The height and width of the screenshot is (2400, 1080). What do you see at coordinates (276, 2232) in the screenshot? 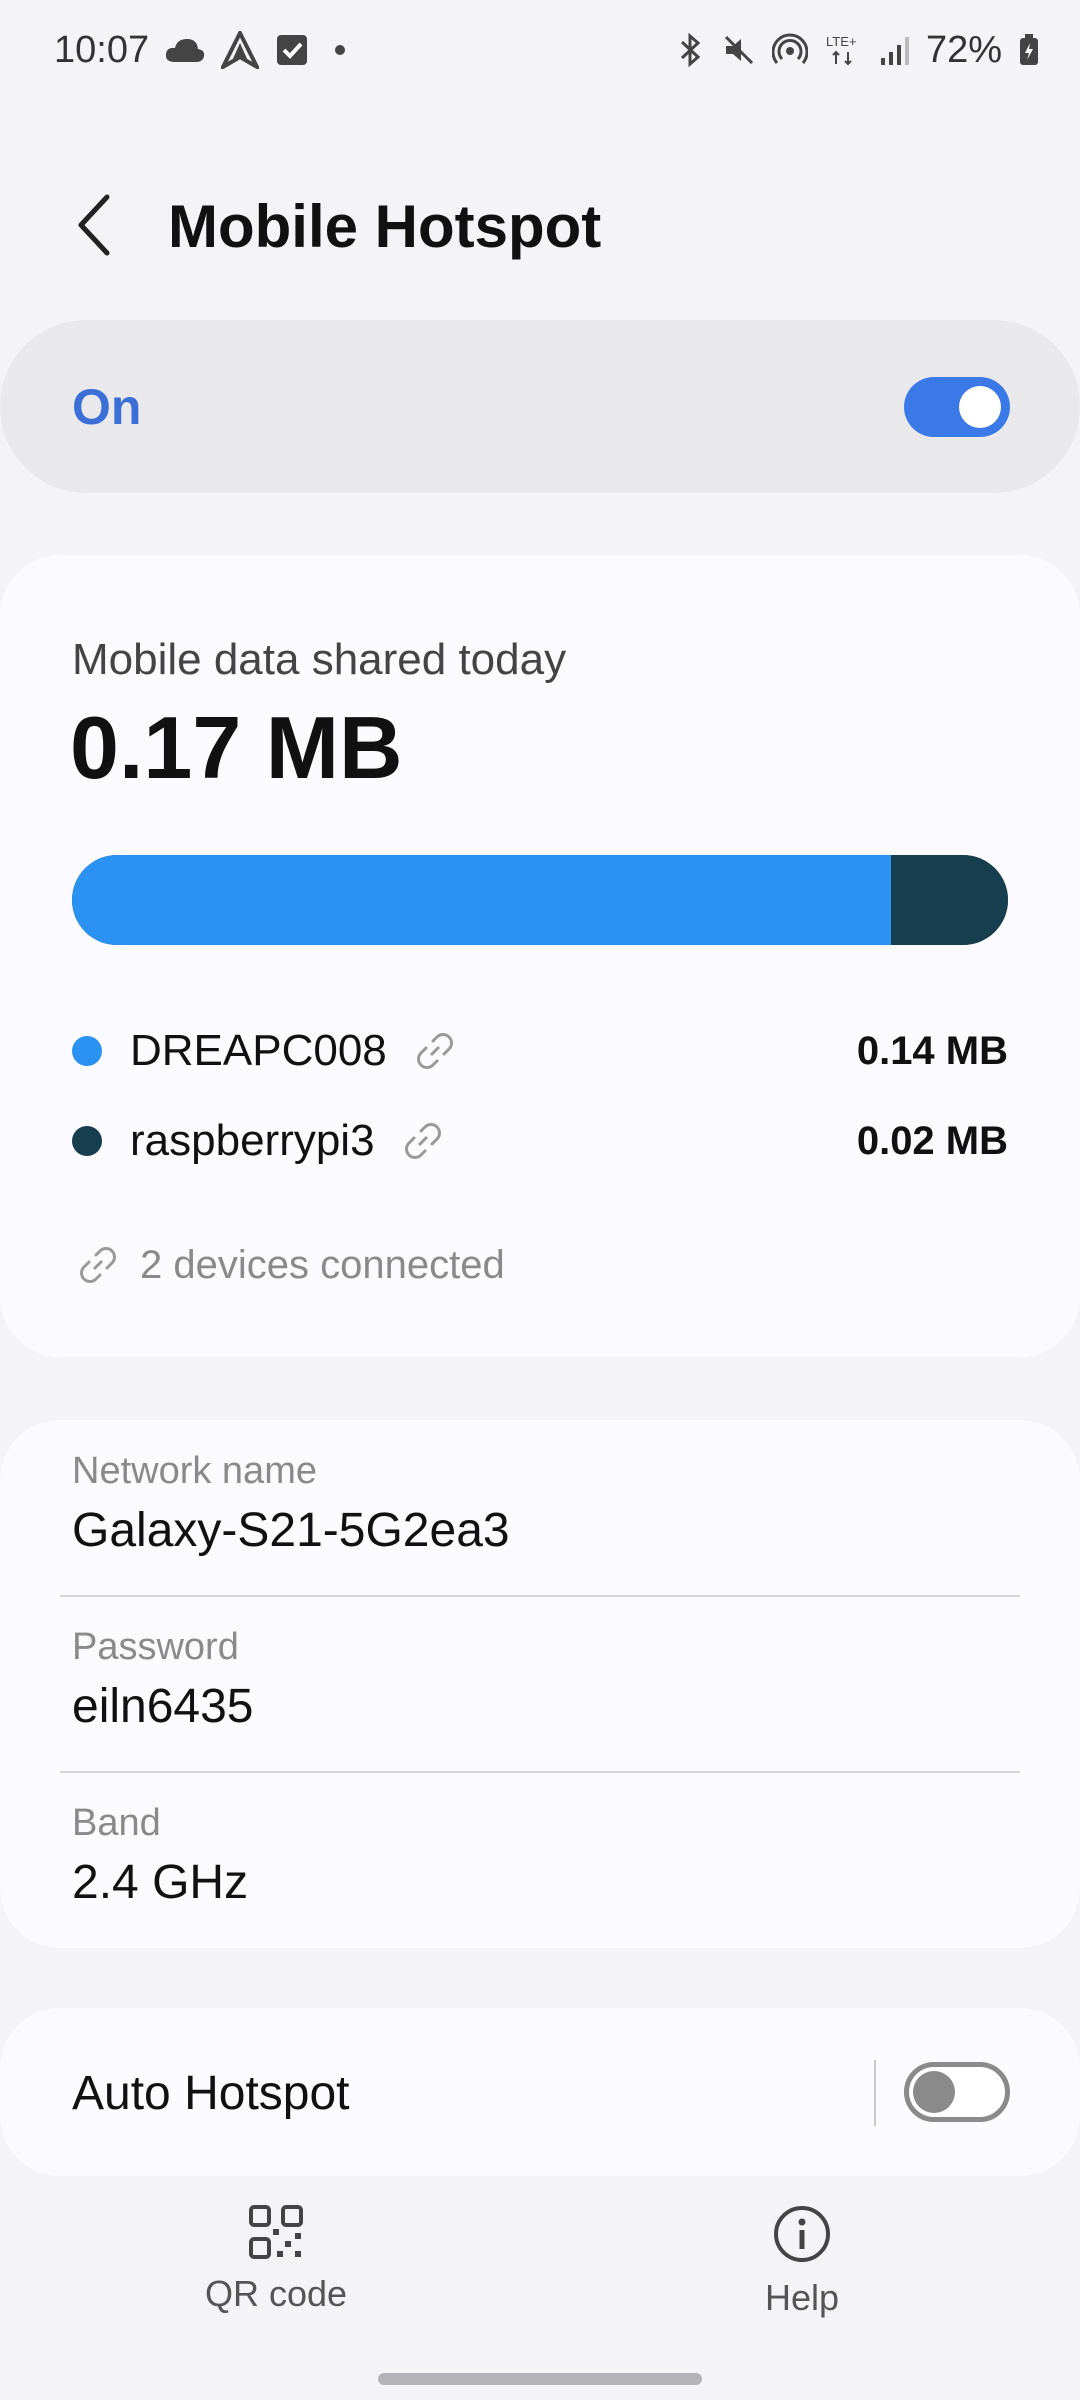
I see `qr-code-icon` at bounding box center [276, 2232].